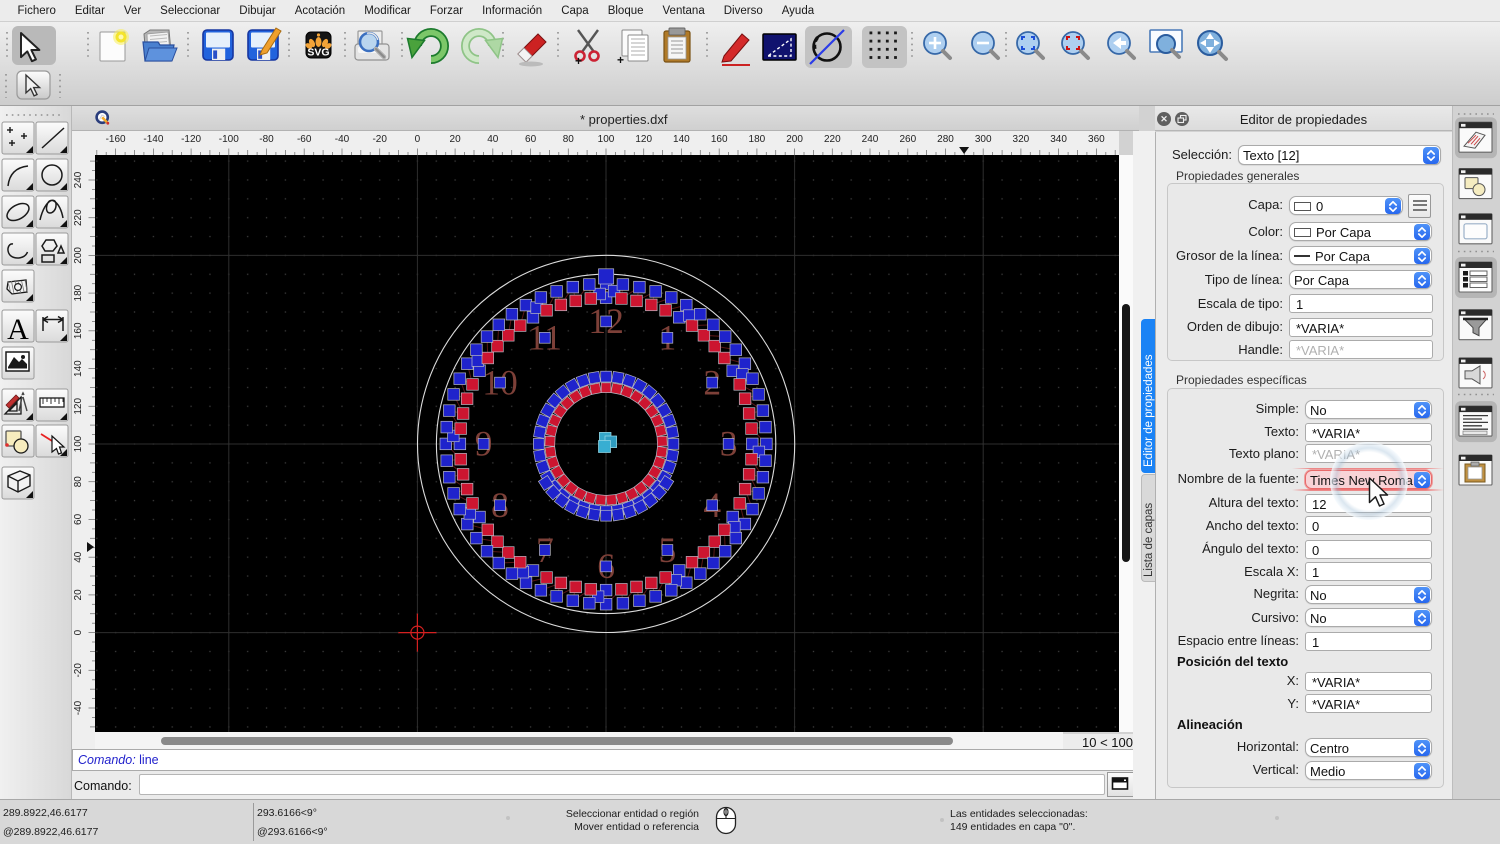  What do you see at coordinates (304, 139) in the screenshot?
I see `svg-text: -60` at bounding box center [304, 139].